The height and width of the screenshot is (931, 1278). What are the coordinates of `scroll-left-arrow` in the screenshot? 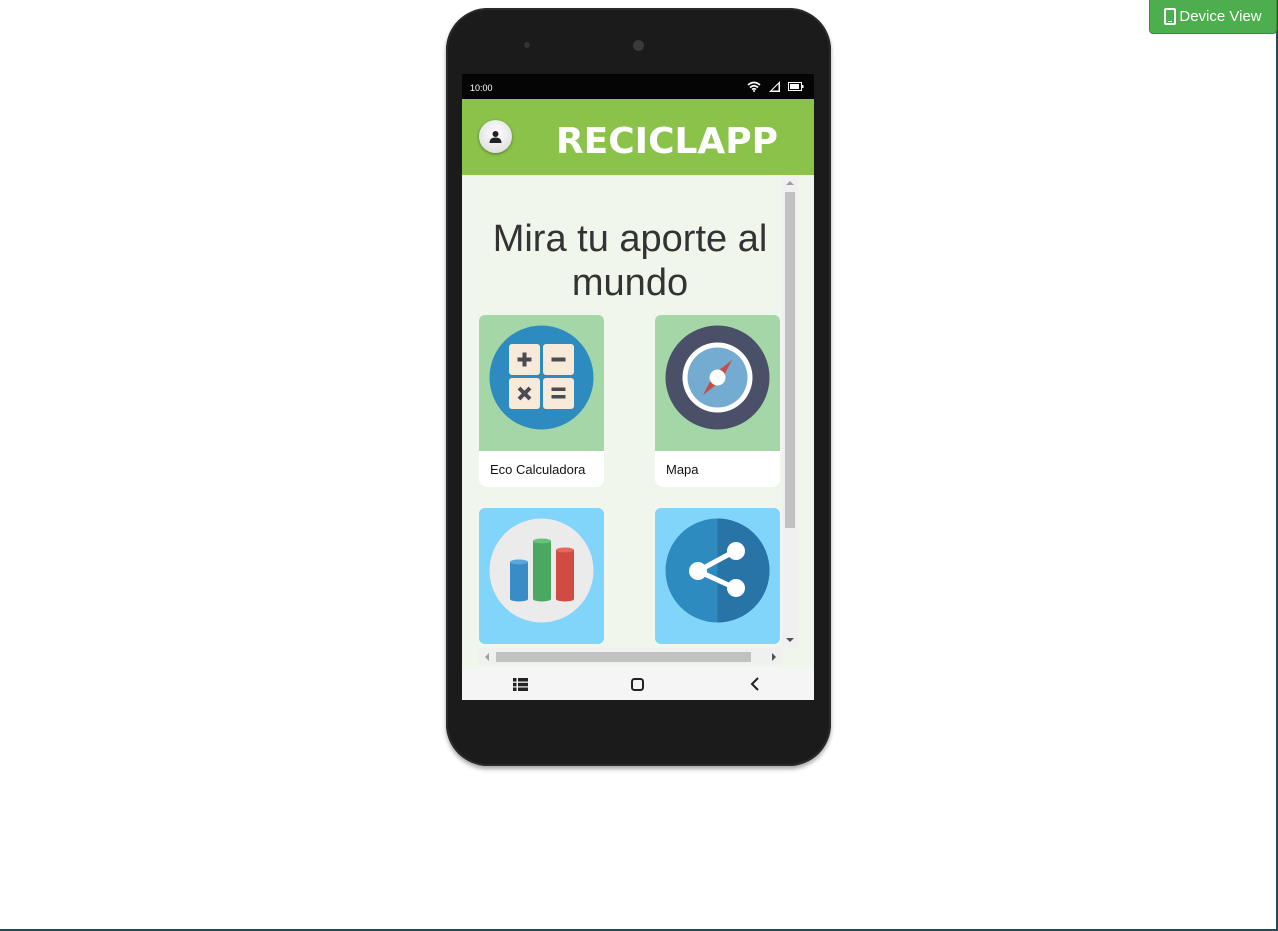 It's located at (487, 657).